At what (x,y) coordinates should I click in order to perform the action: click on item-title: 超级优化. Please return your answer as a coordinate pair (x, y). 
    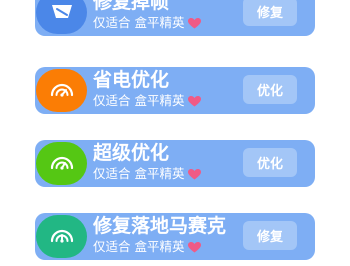
    Looking at the image, I should click on (131, 153).